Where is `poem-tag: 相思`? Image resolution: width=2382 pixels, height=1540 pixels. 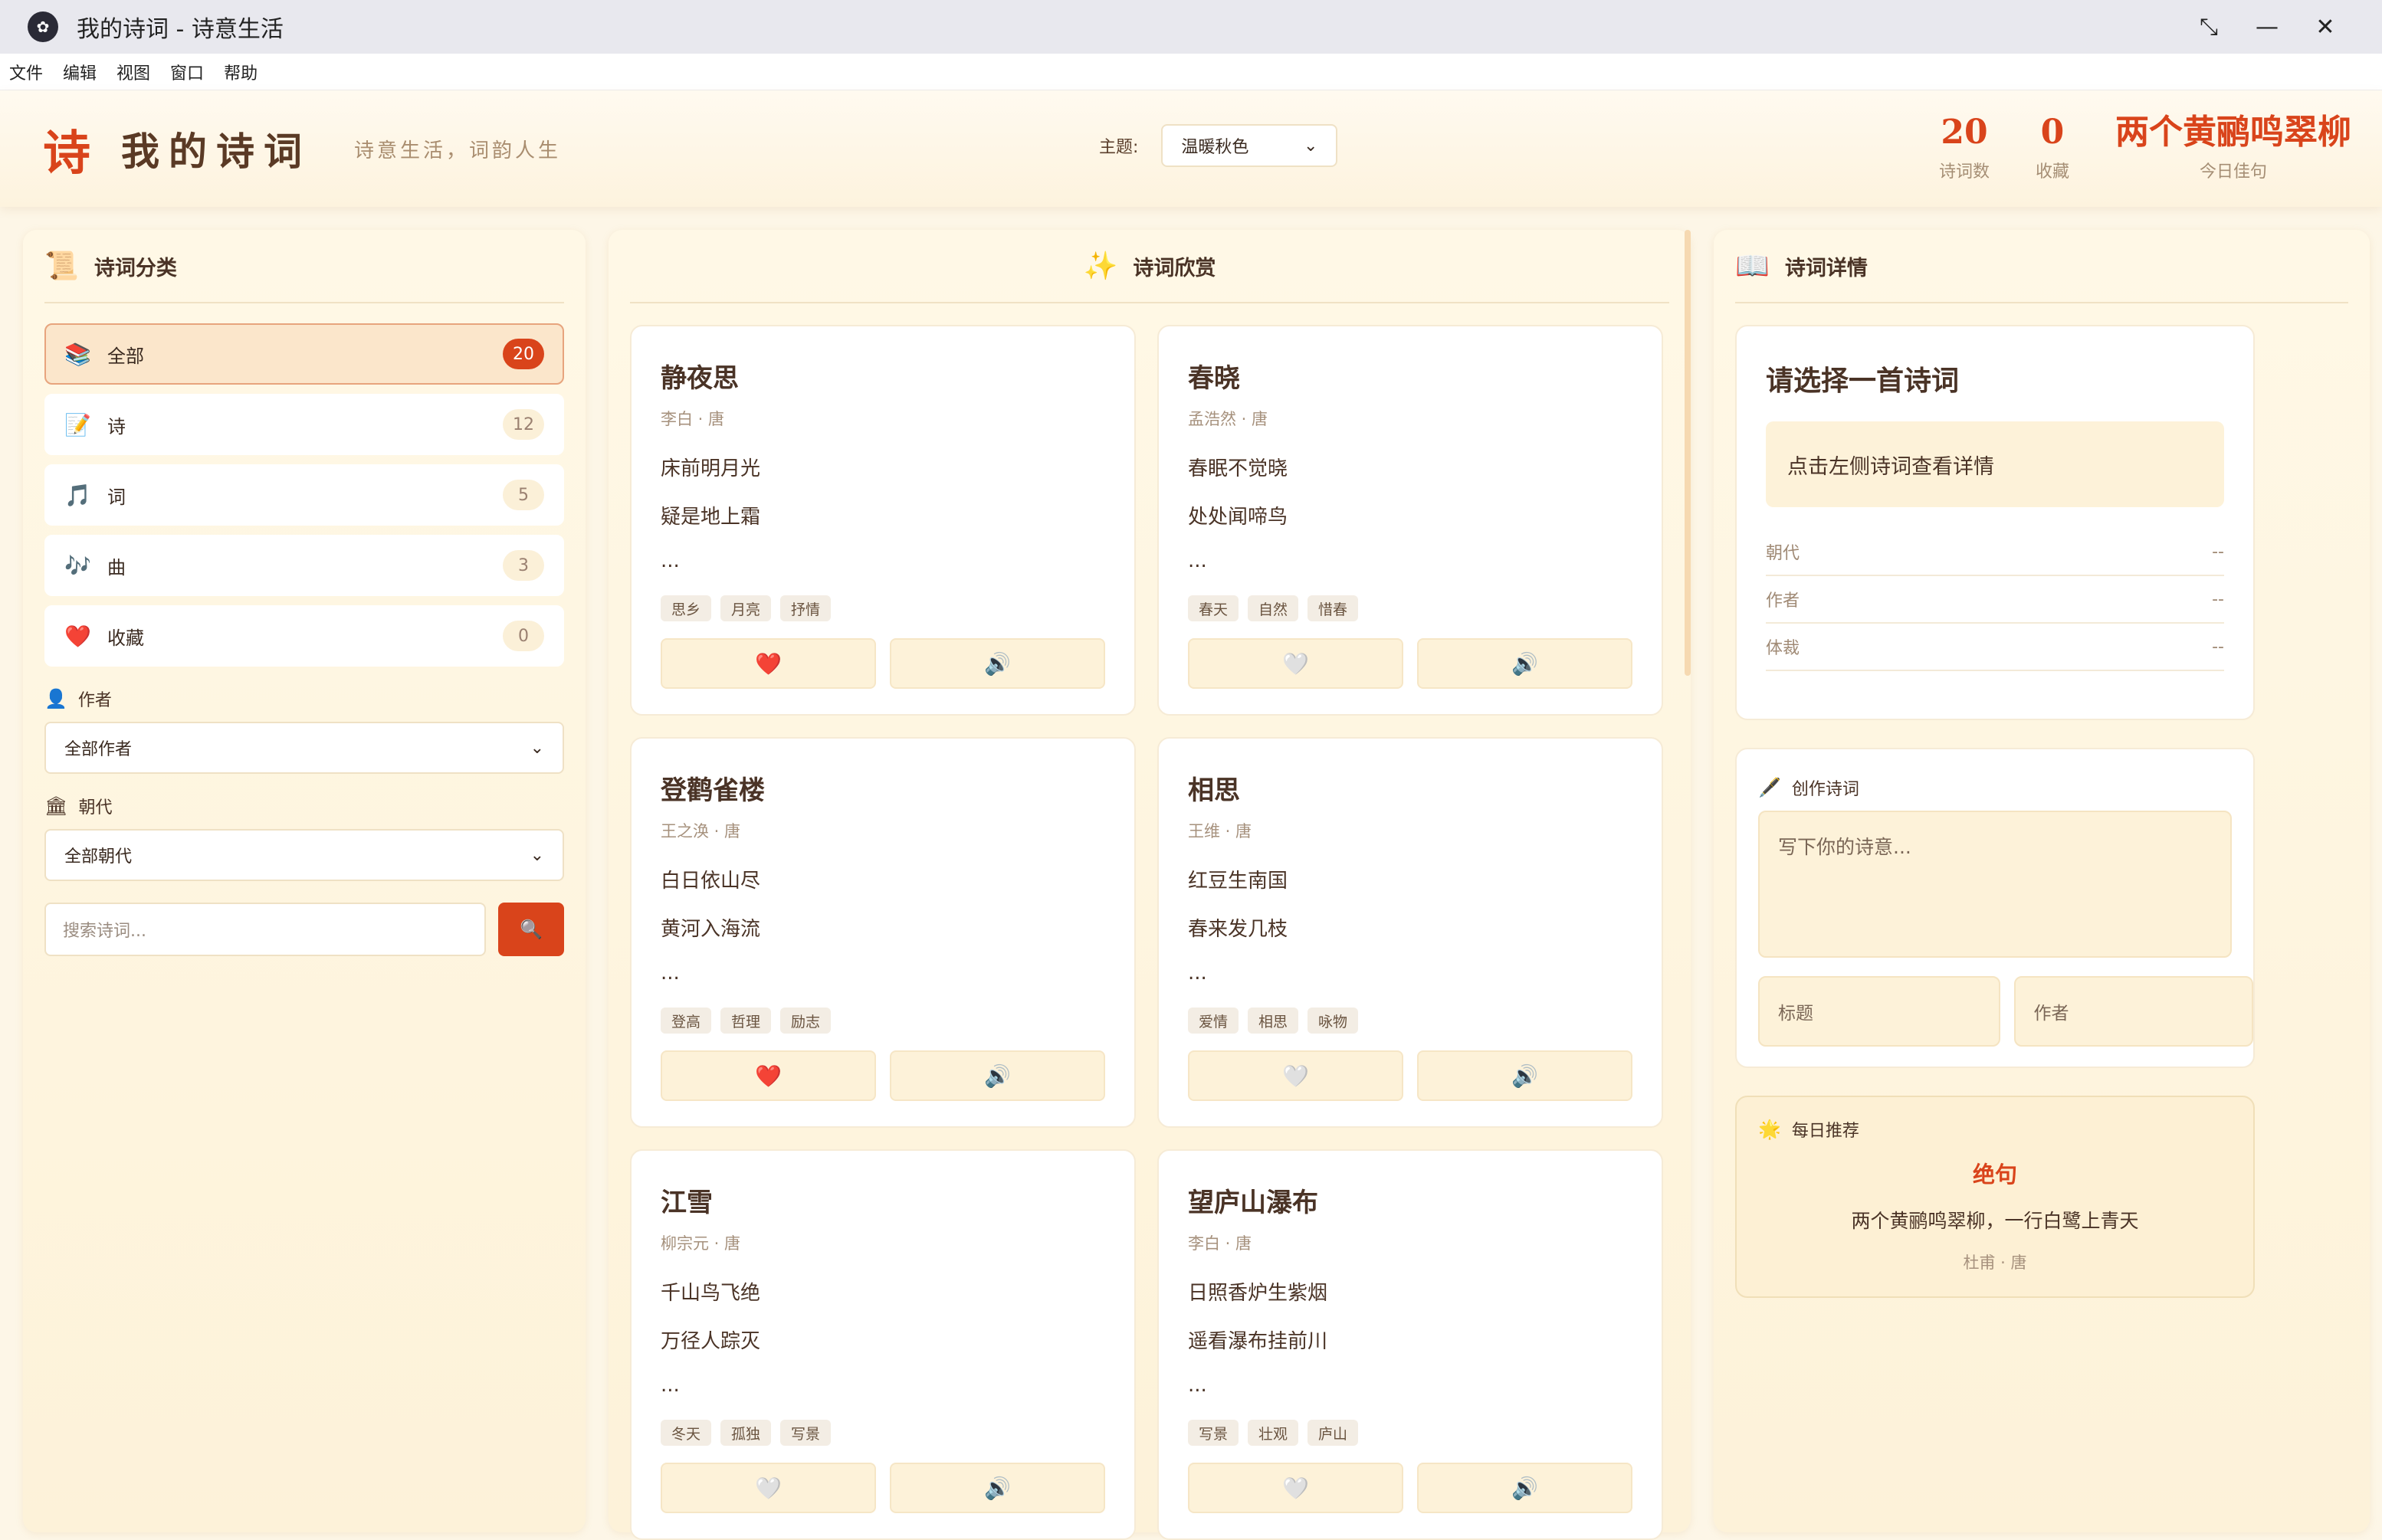 poem-tag: 相思 is located at coordinates (1273, 1021).